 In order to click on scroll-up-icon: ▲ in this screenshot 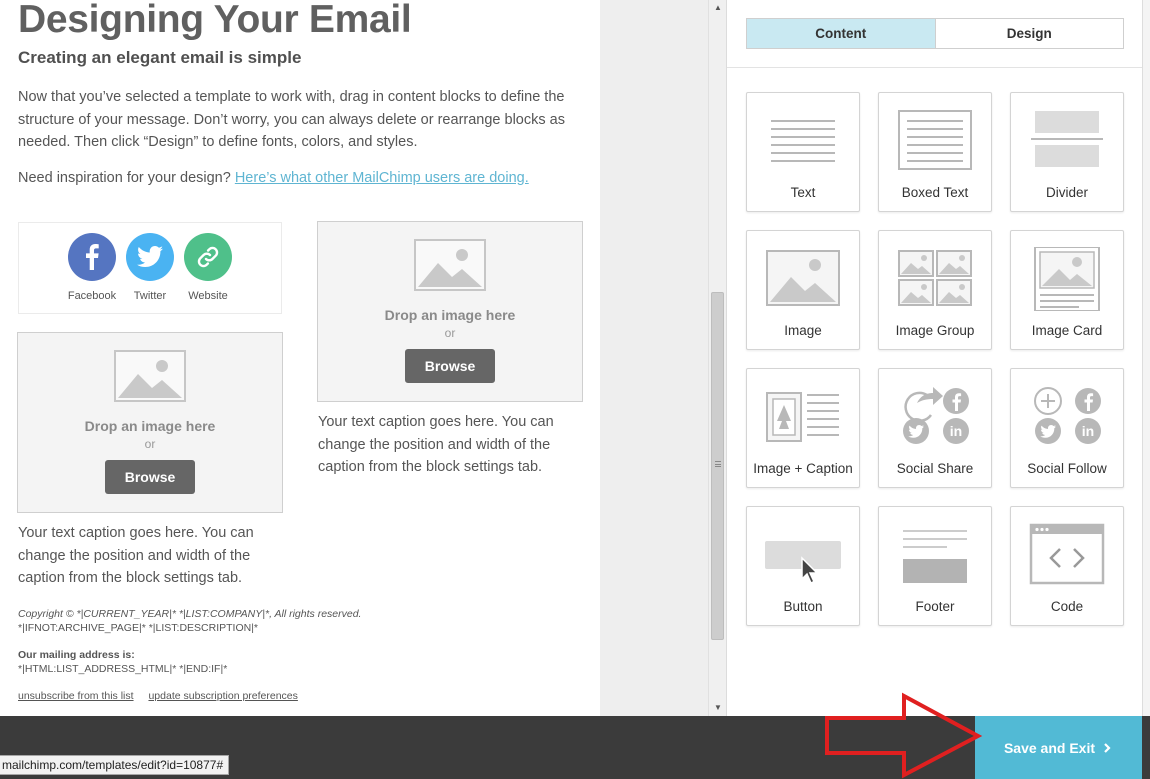, I will do `click(718, 8)`.